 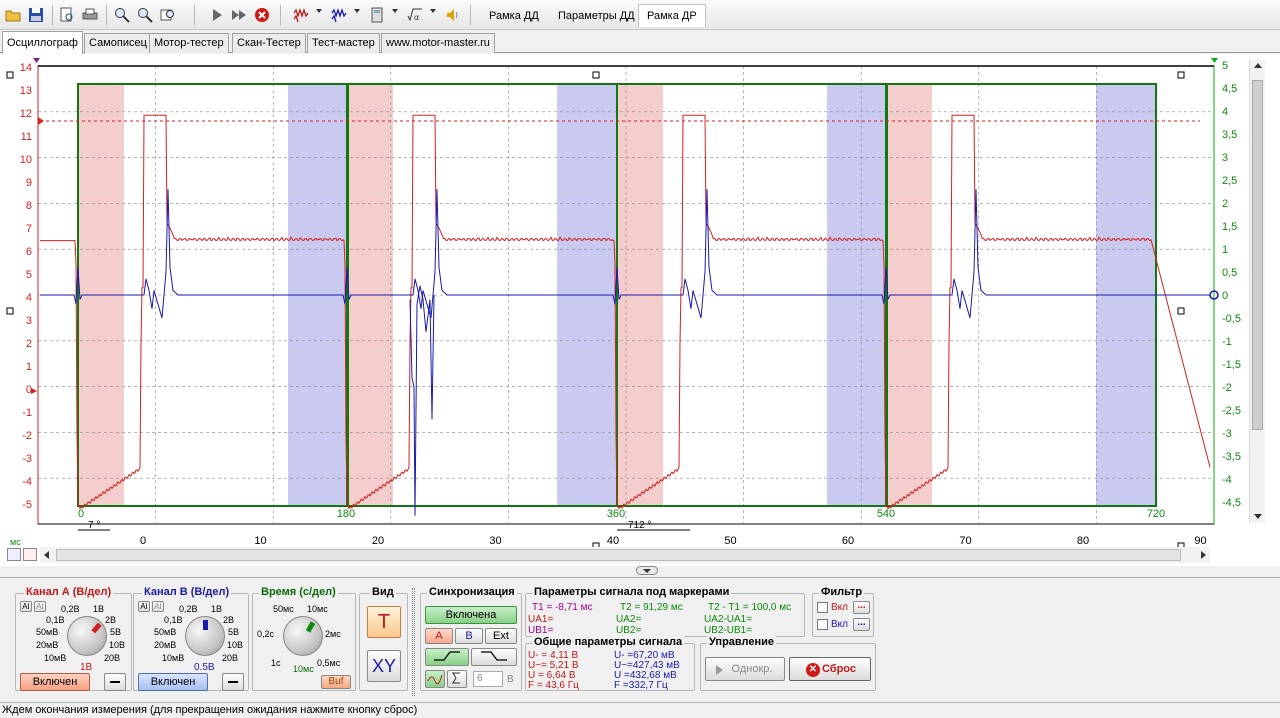 I want to click on left-tick-label: -2, so click(x=27, y=436).